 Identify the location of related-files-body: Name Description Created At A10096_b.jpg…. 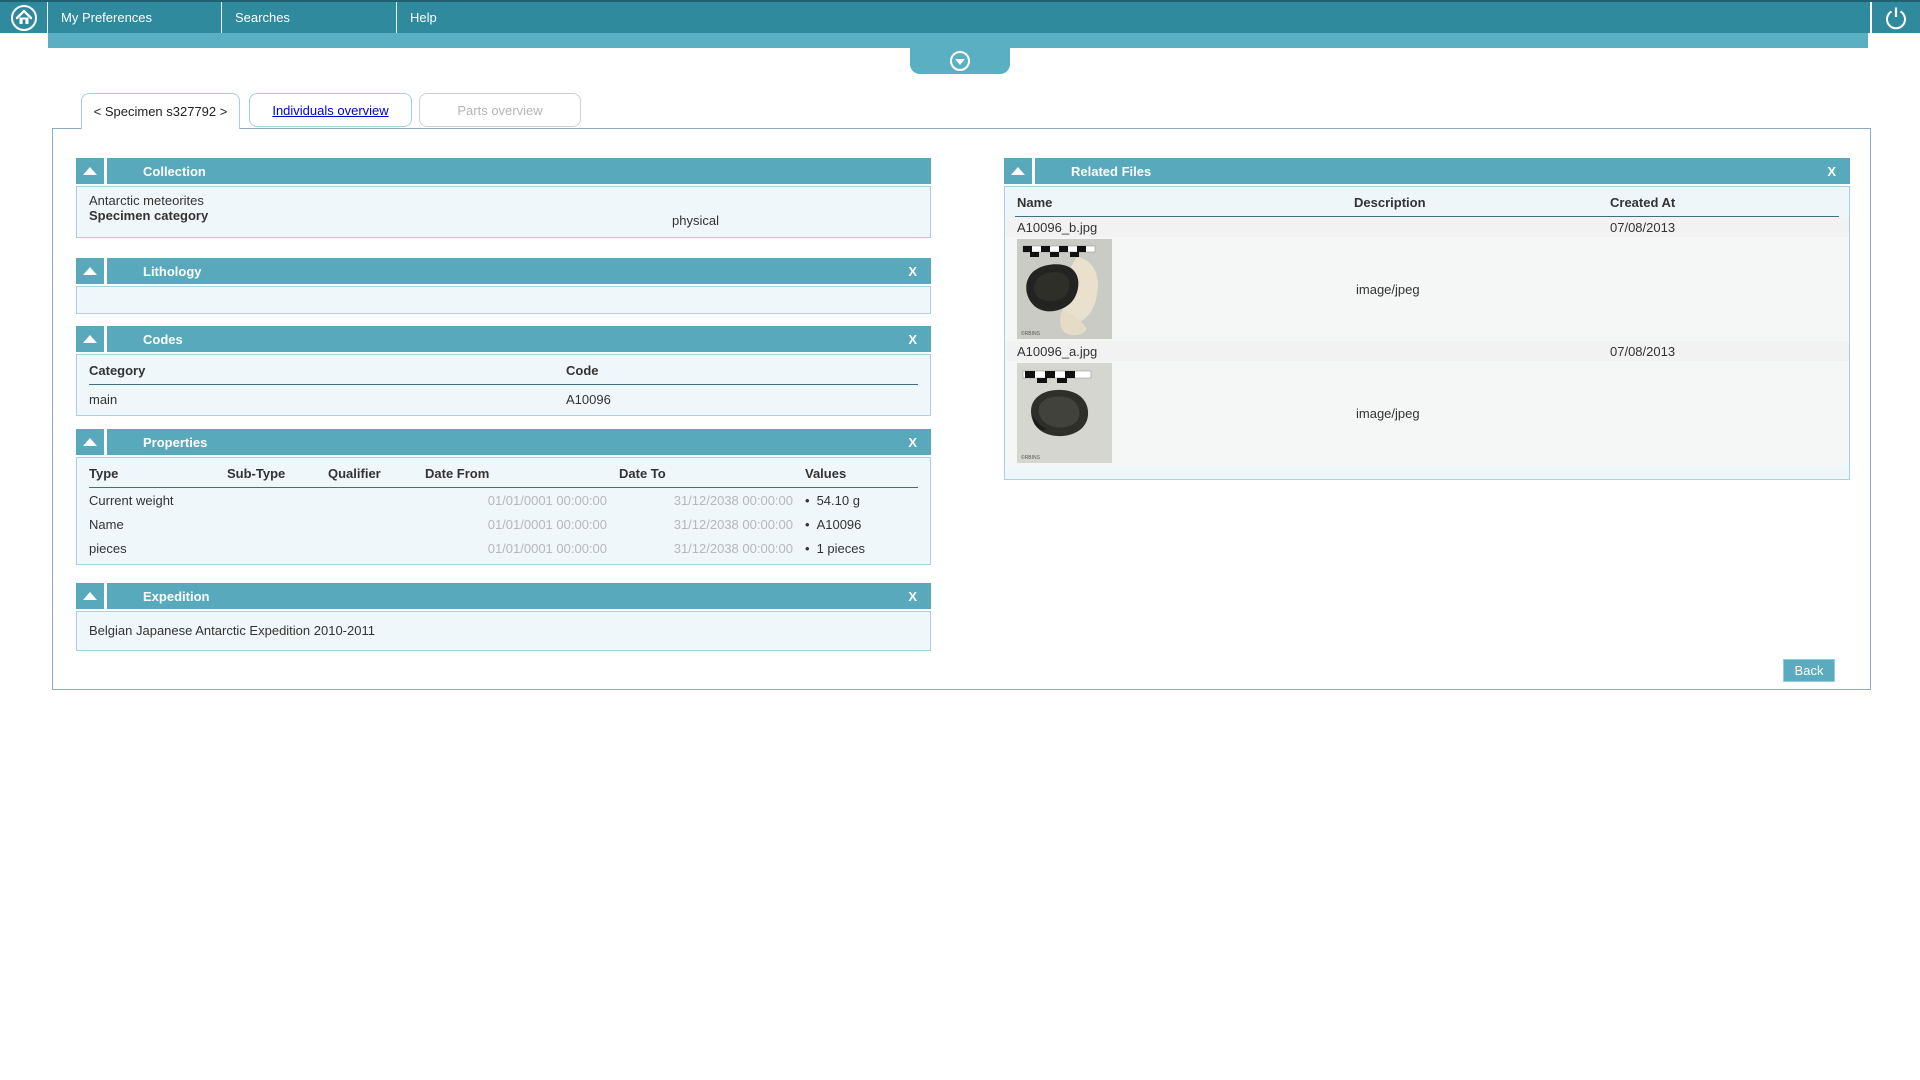
(1427, 333).